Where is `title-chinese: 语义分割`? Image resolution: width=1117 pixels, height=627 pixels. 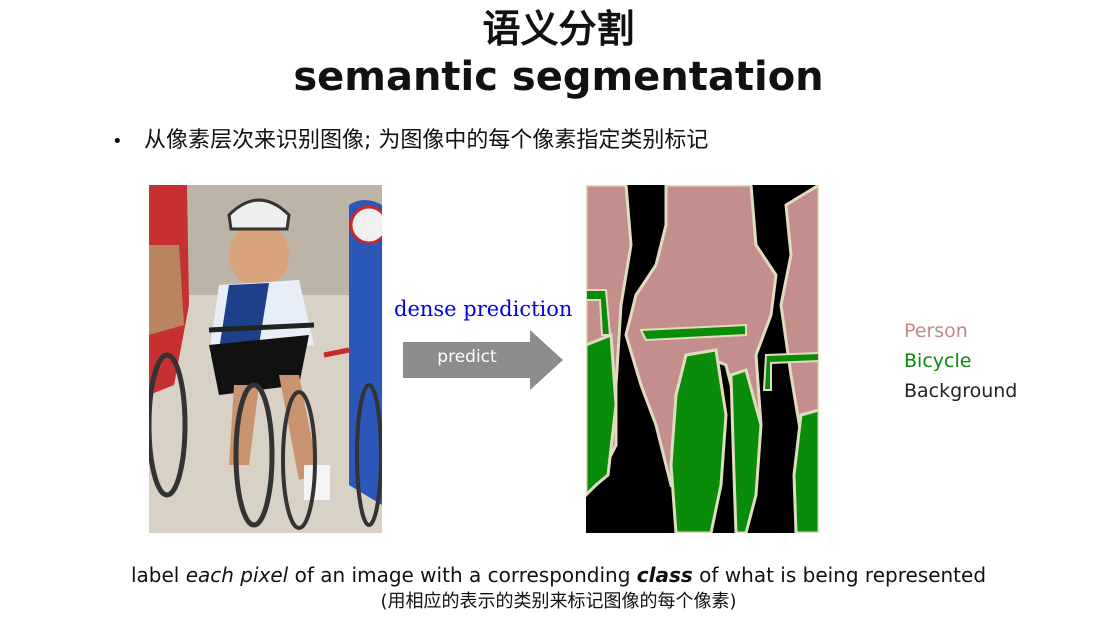 title-chinese: 语义分割 is located at coordinates (558, 29).